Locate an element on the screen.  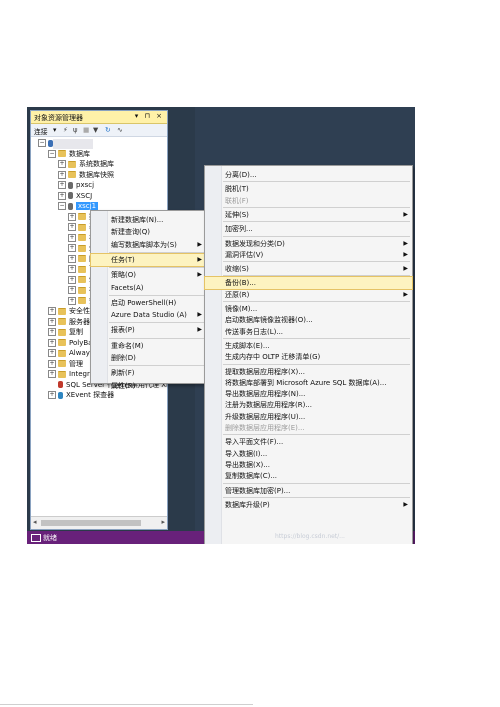
refresh-icon: ↻ is located at coordinates (108, 130).